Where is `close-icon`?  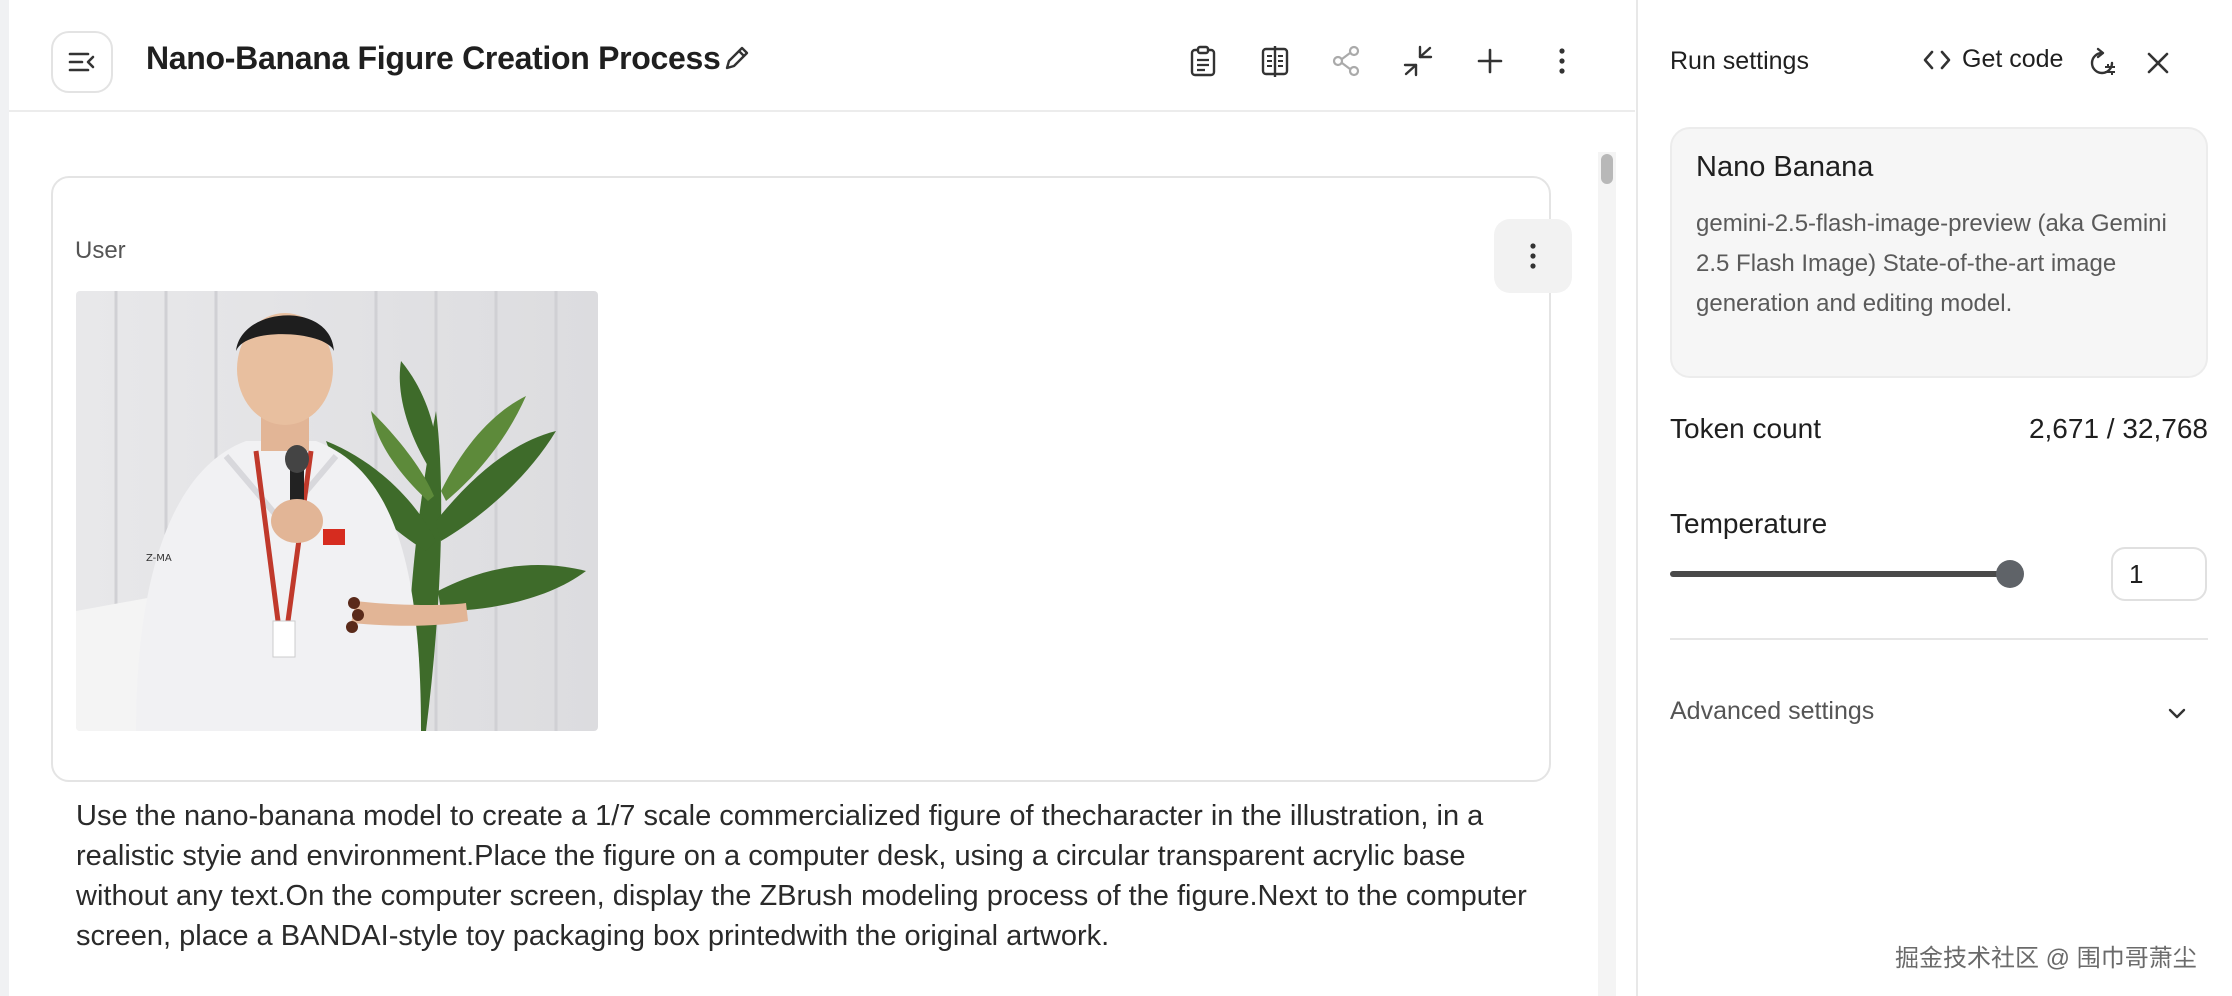 close-icon is located at coordinates (2158, 63).